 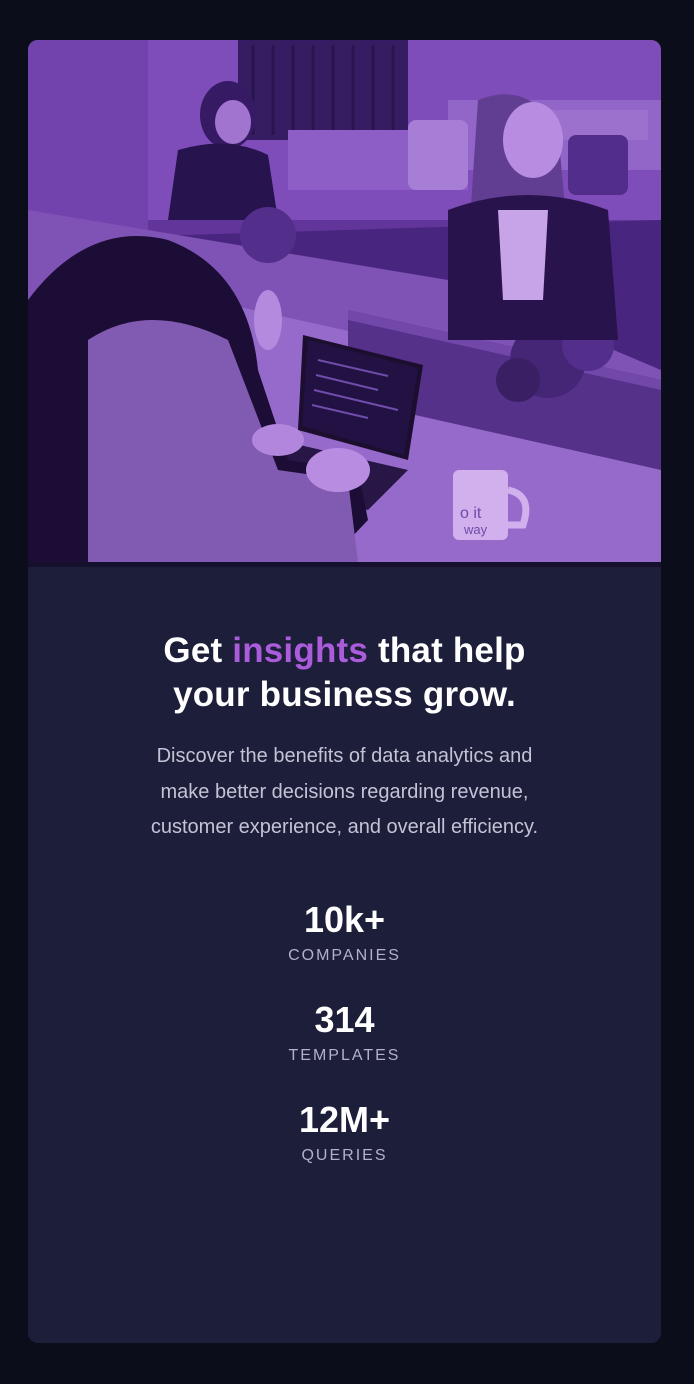 What do you see at coordinates (198, 650) in the screenshot?
I see `headline-start: Get` at bounding box center [198, 650].